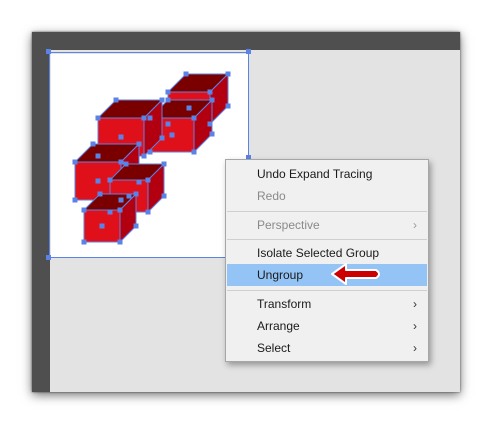  What do you see at coordinates (274, 348) in the screenshot?
I see `menu-item-label: Select` at bounding box center [274, 348].